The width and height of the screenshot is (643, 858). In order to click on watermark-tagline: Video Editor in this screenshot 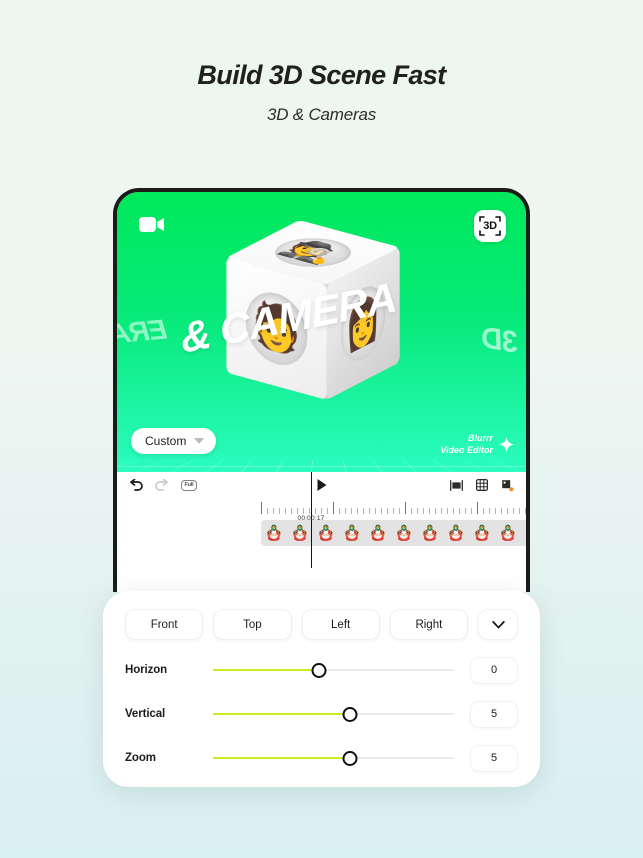, I will do `click(466, 450)`.